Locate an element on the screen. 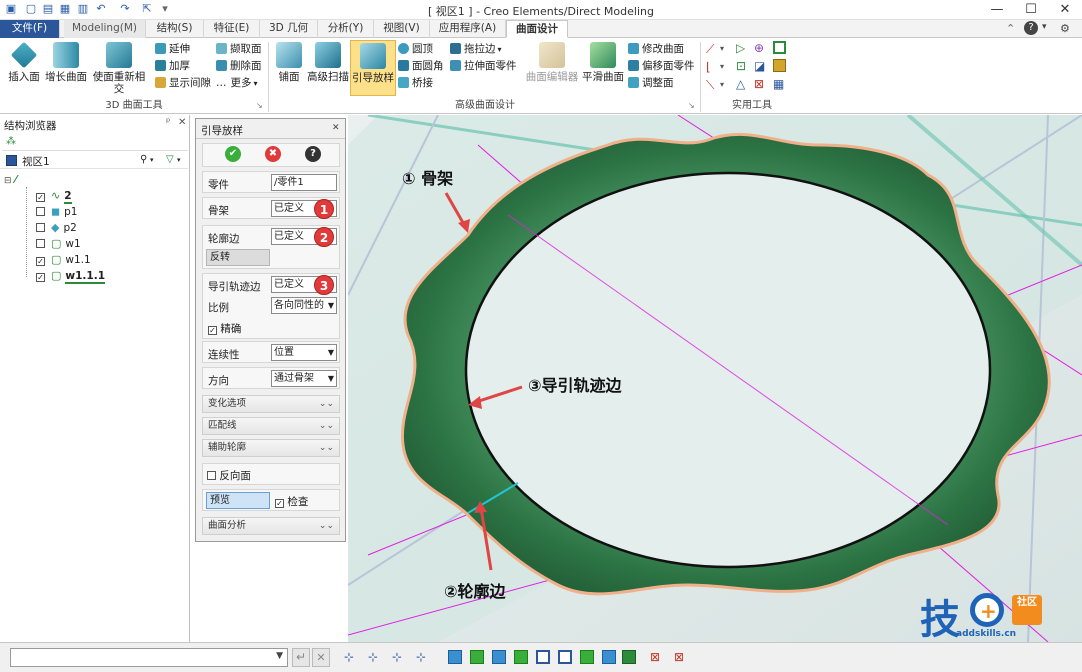  bridge-button: 桥接 is located at coordinates (415, 83).